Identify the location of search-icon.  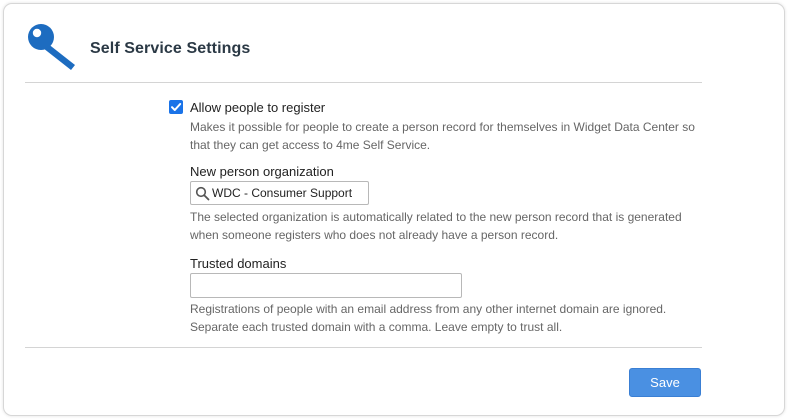
(202, 193).